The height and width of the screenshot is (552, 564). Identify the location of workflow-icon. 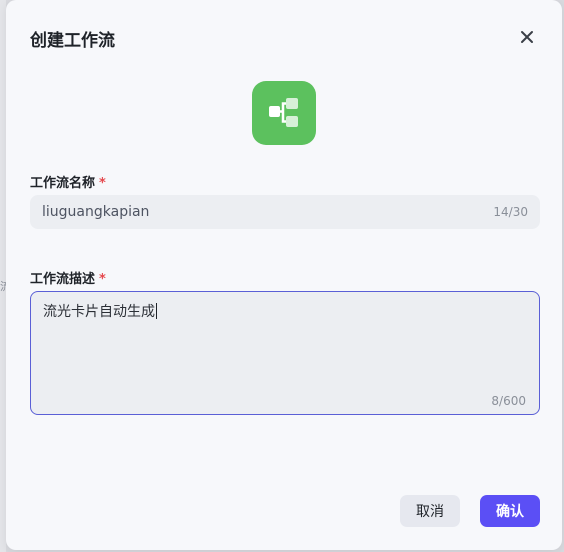
(283, 112).